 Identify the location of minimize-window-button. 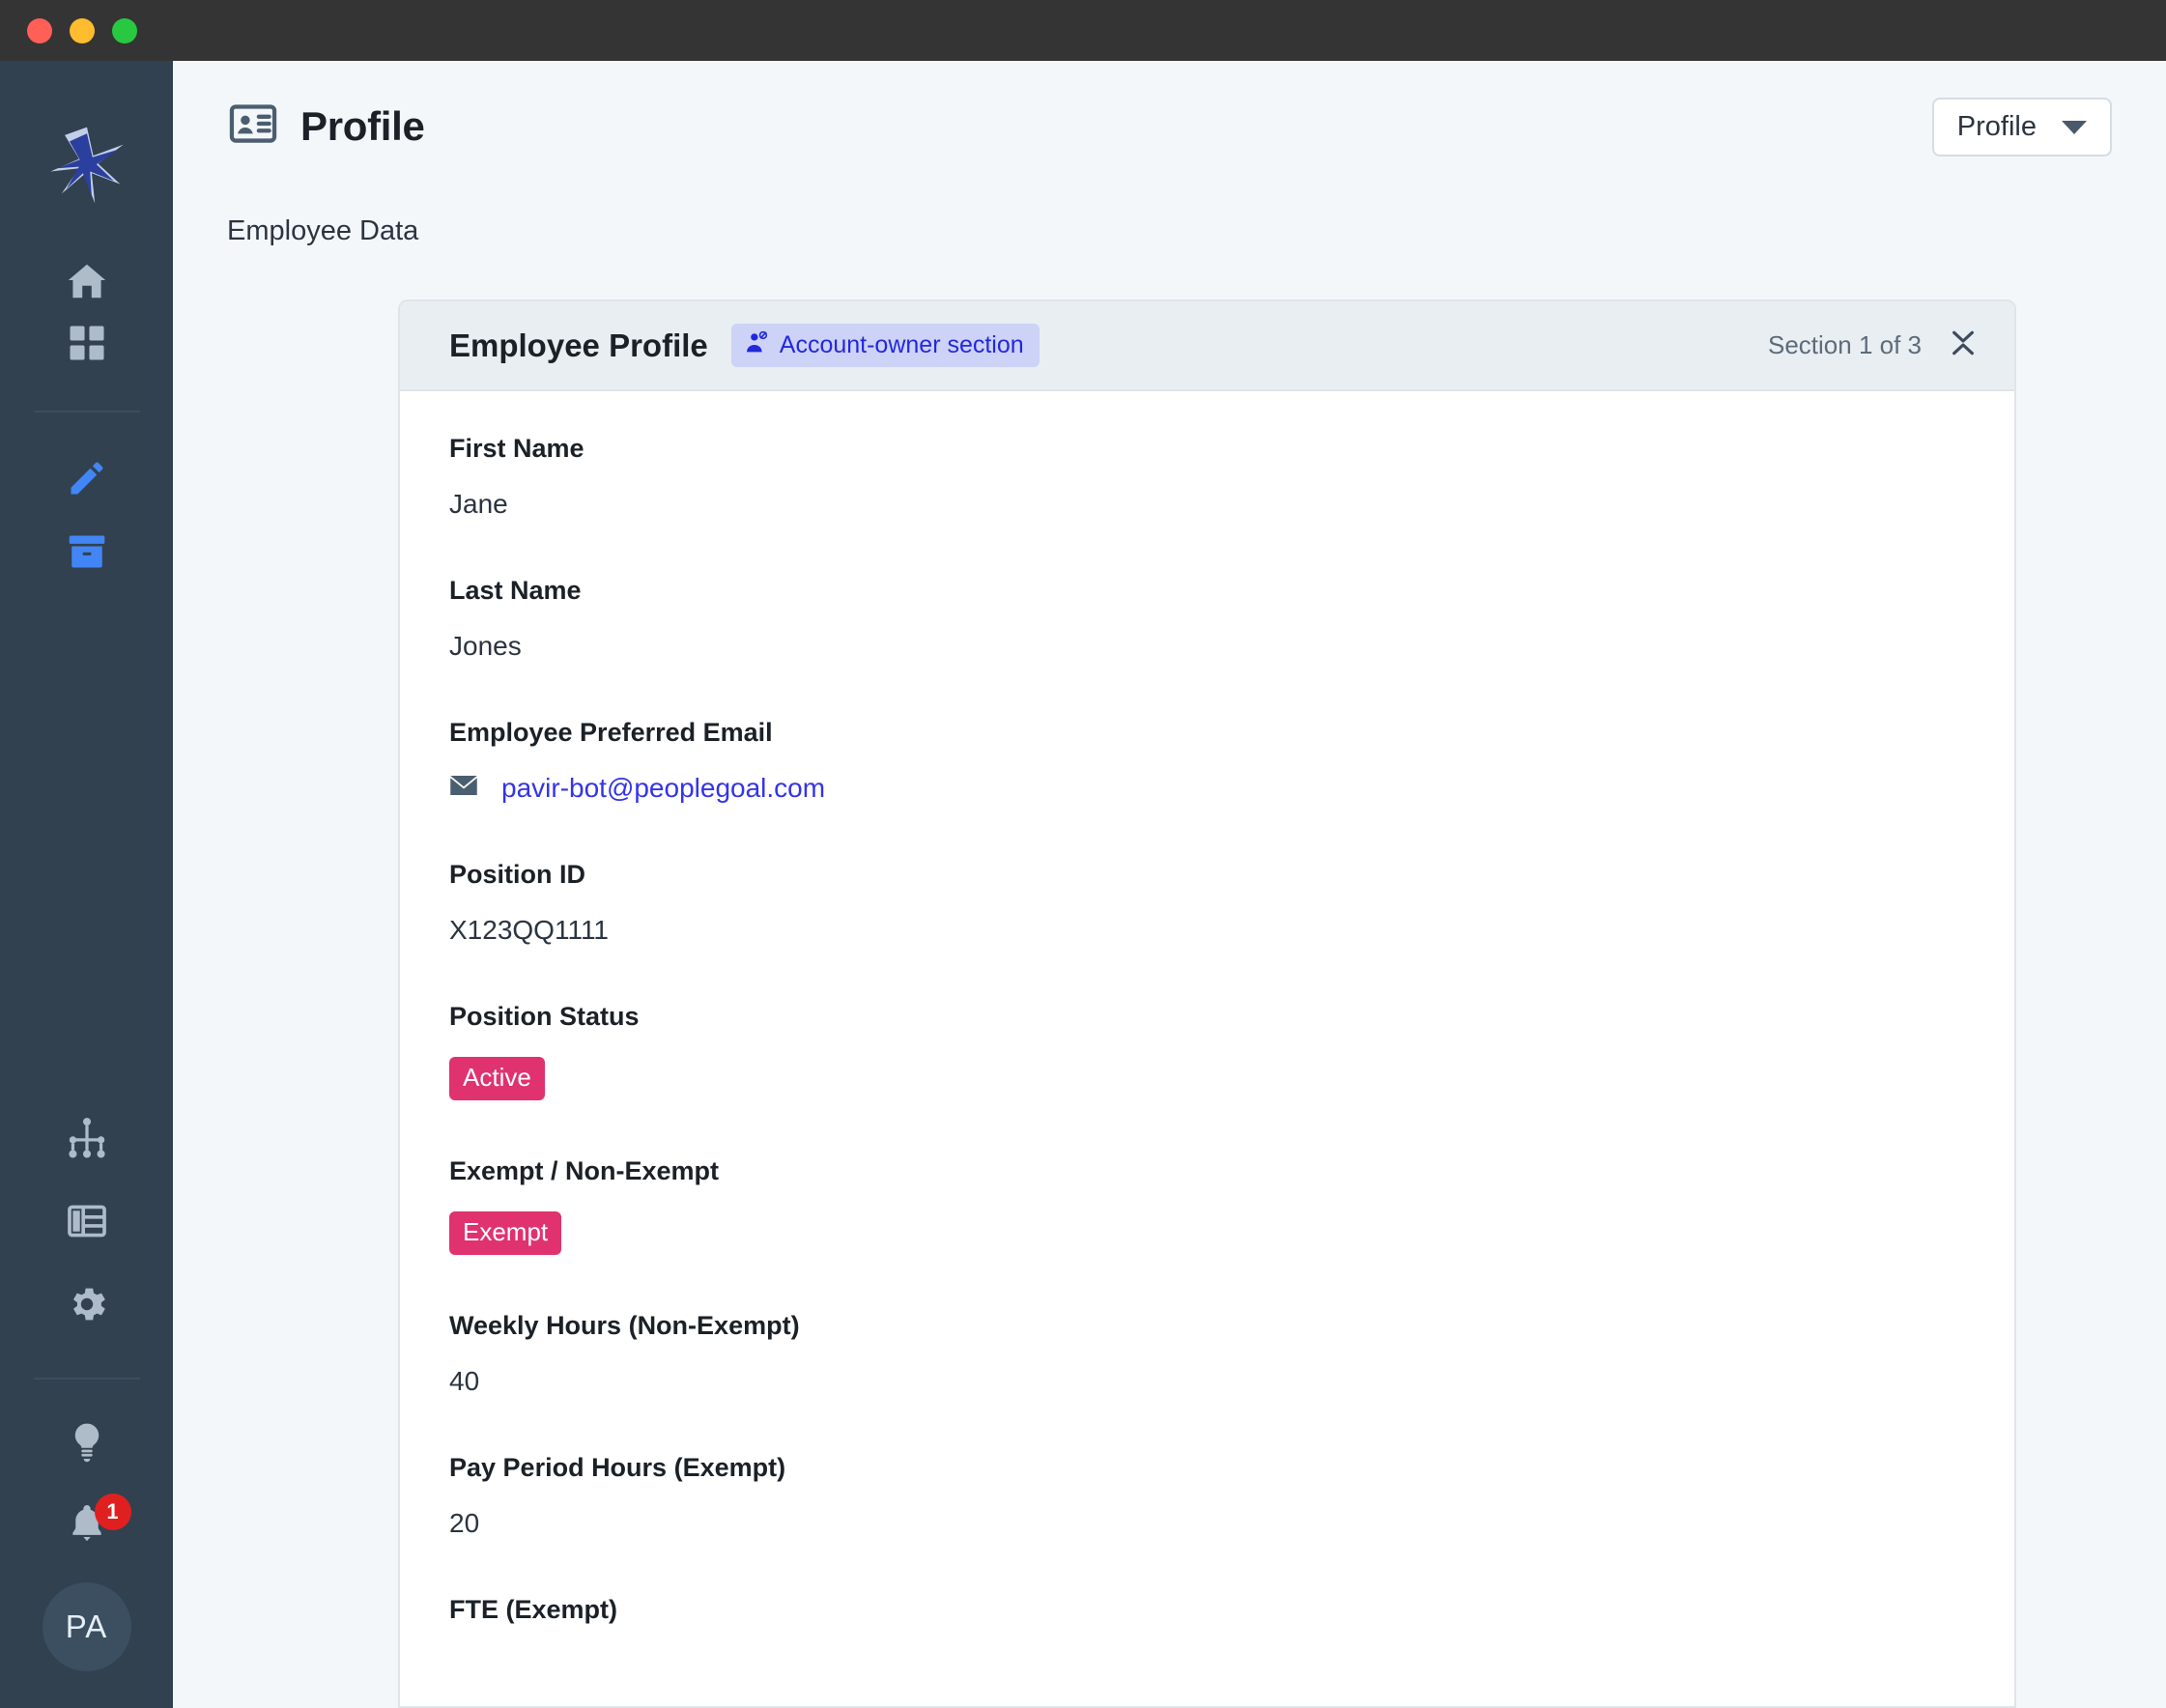
(83, 30).